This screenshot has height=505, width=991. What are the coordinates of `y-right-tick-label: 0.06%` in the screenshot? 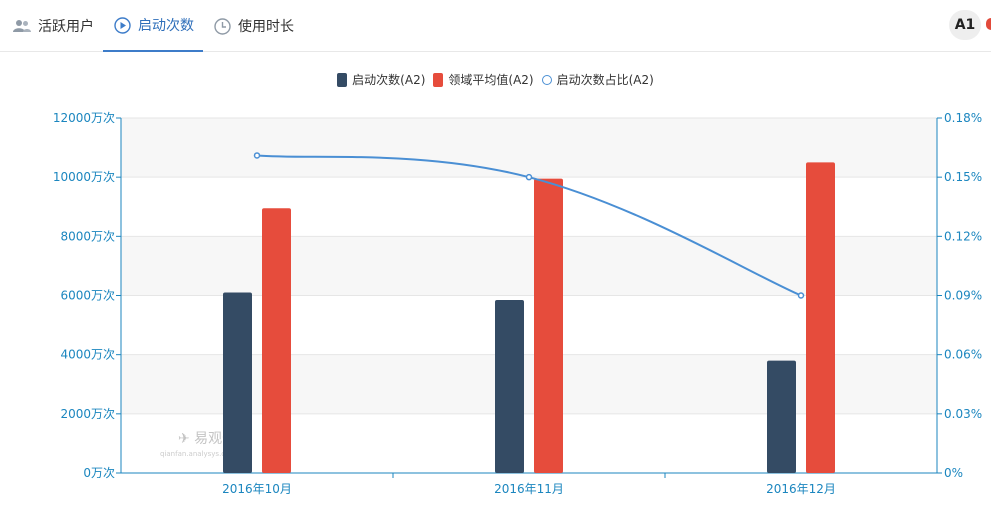 It's located at (963, 355).